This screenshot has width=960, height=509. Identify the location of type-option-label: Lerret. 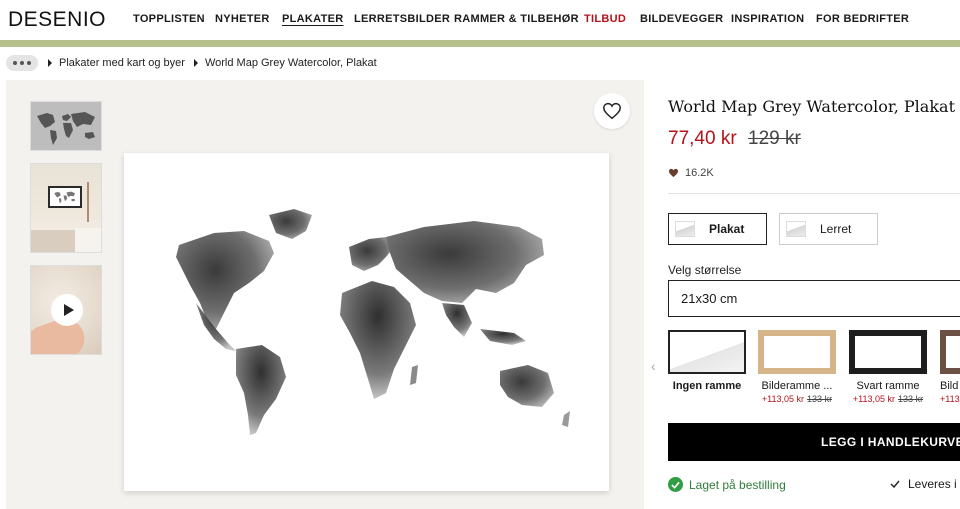
(836, 229).